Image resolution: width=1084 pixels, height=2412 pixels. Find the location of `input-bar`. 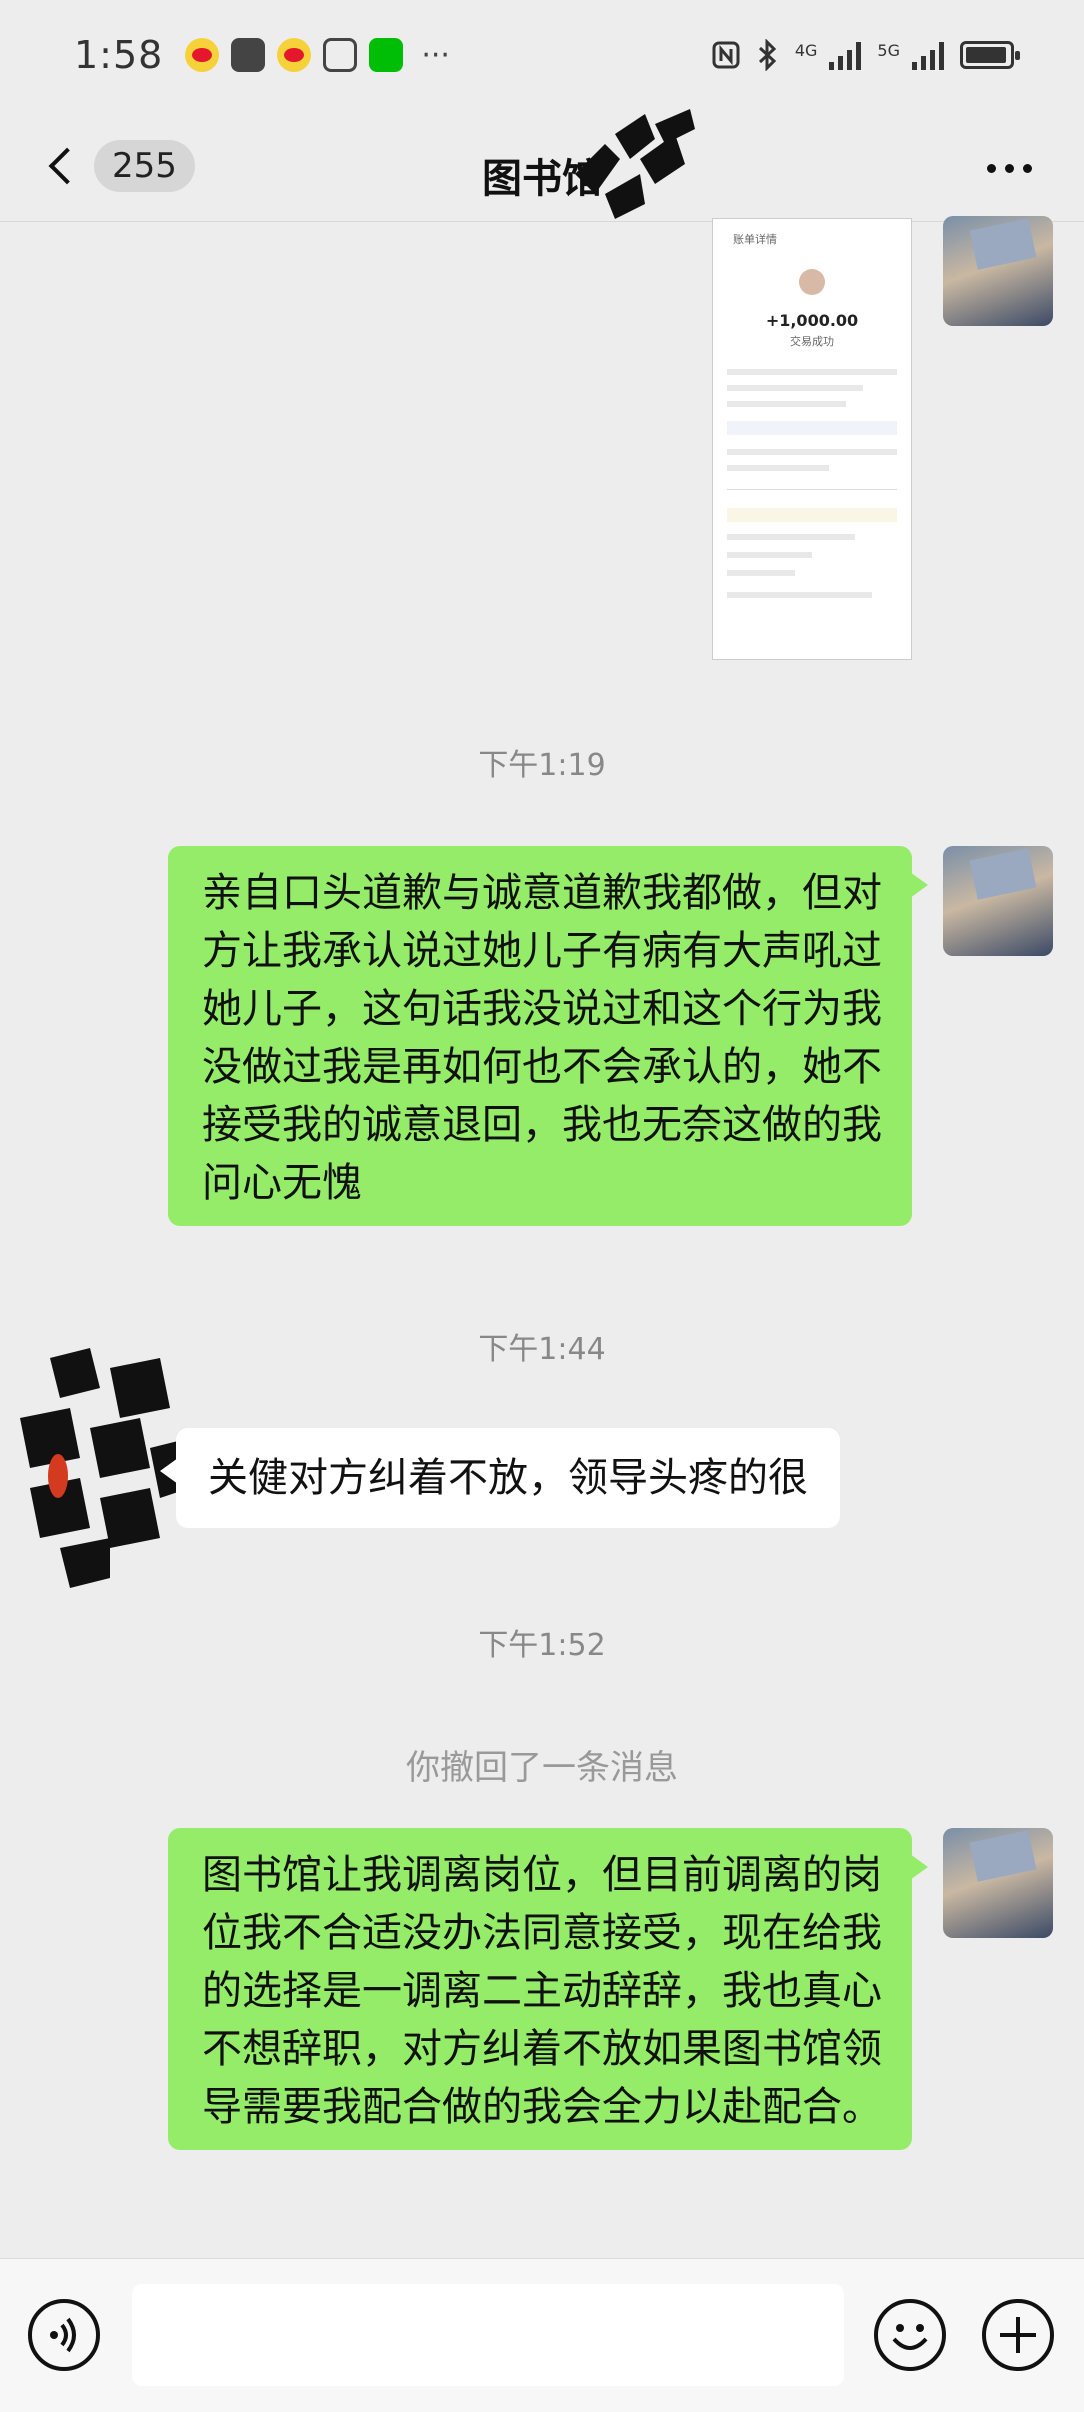

input-bar is located at coordinates (542, 2335).